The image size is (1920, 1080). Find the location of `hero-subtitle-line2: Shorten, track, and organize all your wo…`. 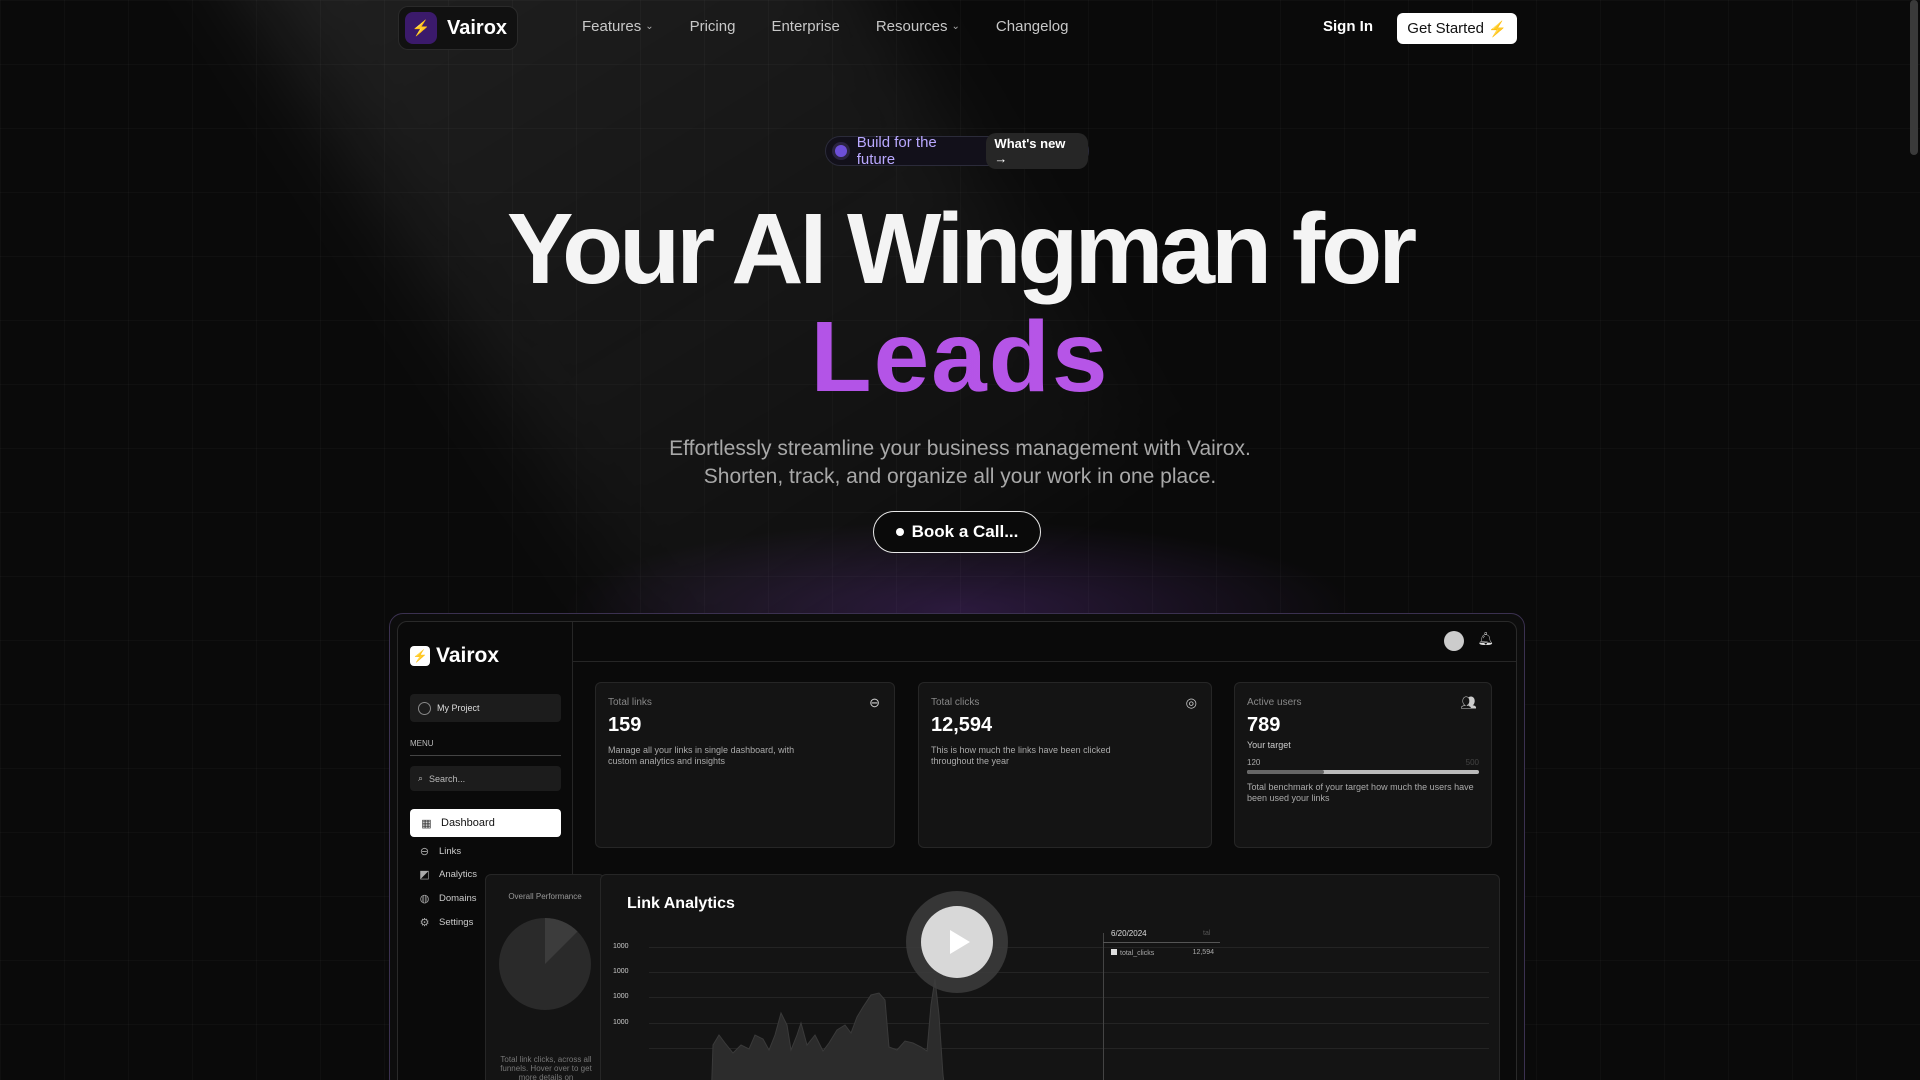

hero-subtitle-line2: Shorten, track, and organize all your wo… is located at coordinates (960, 476).